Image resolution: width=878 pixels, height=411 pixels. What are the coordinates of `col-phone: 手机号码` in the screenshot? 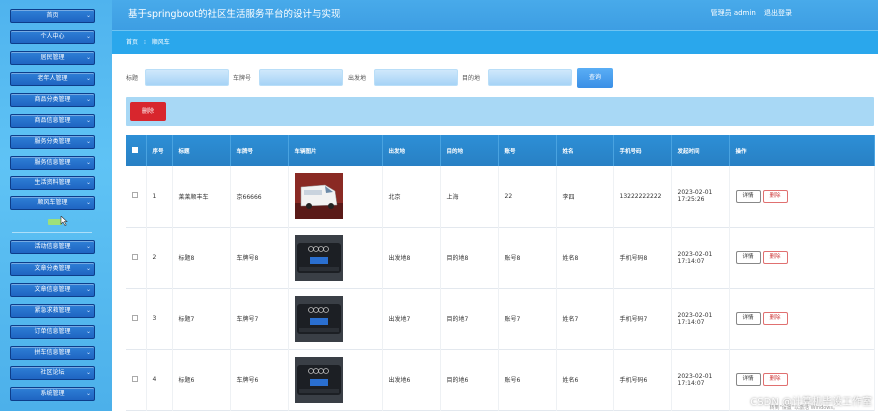 It's located at (642, 150).